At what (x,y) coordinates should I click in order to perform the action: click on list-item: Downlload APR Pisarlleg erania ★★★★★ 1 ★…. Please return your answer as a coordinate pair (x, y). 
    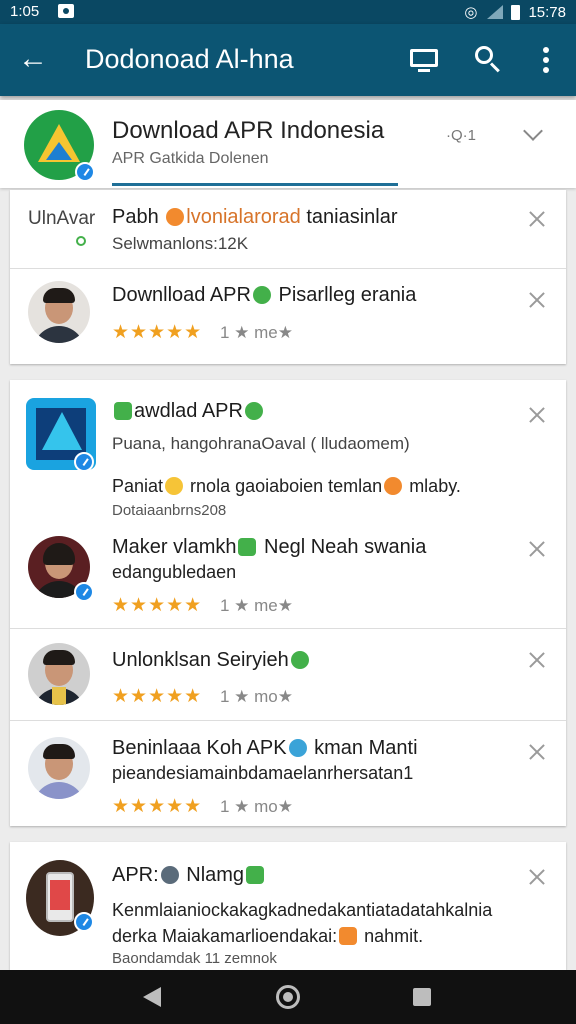
    Looking at the image, I should click on (288, 316).